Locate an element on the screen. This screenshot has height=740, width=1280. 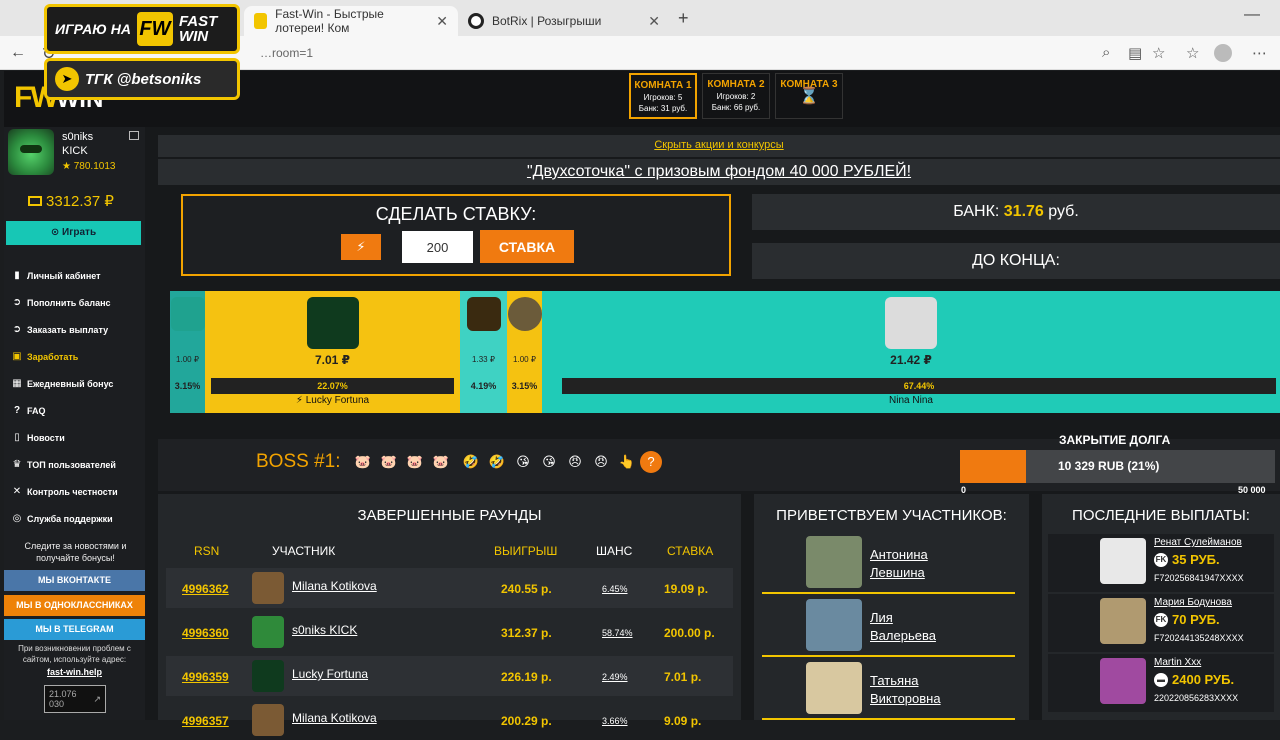
telegram-label: МЫ В TELEGRAM is located at coordinates (74, 629).